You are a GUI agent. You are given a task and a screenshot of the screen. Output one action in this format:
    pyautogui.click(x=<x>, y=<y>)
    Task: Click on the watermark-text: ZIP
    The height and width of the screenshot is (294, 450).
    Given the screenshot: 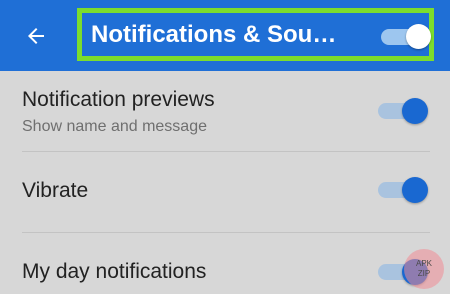 What is the action you would take?
    pyautogui.click(x=424, y=273)
    